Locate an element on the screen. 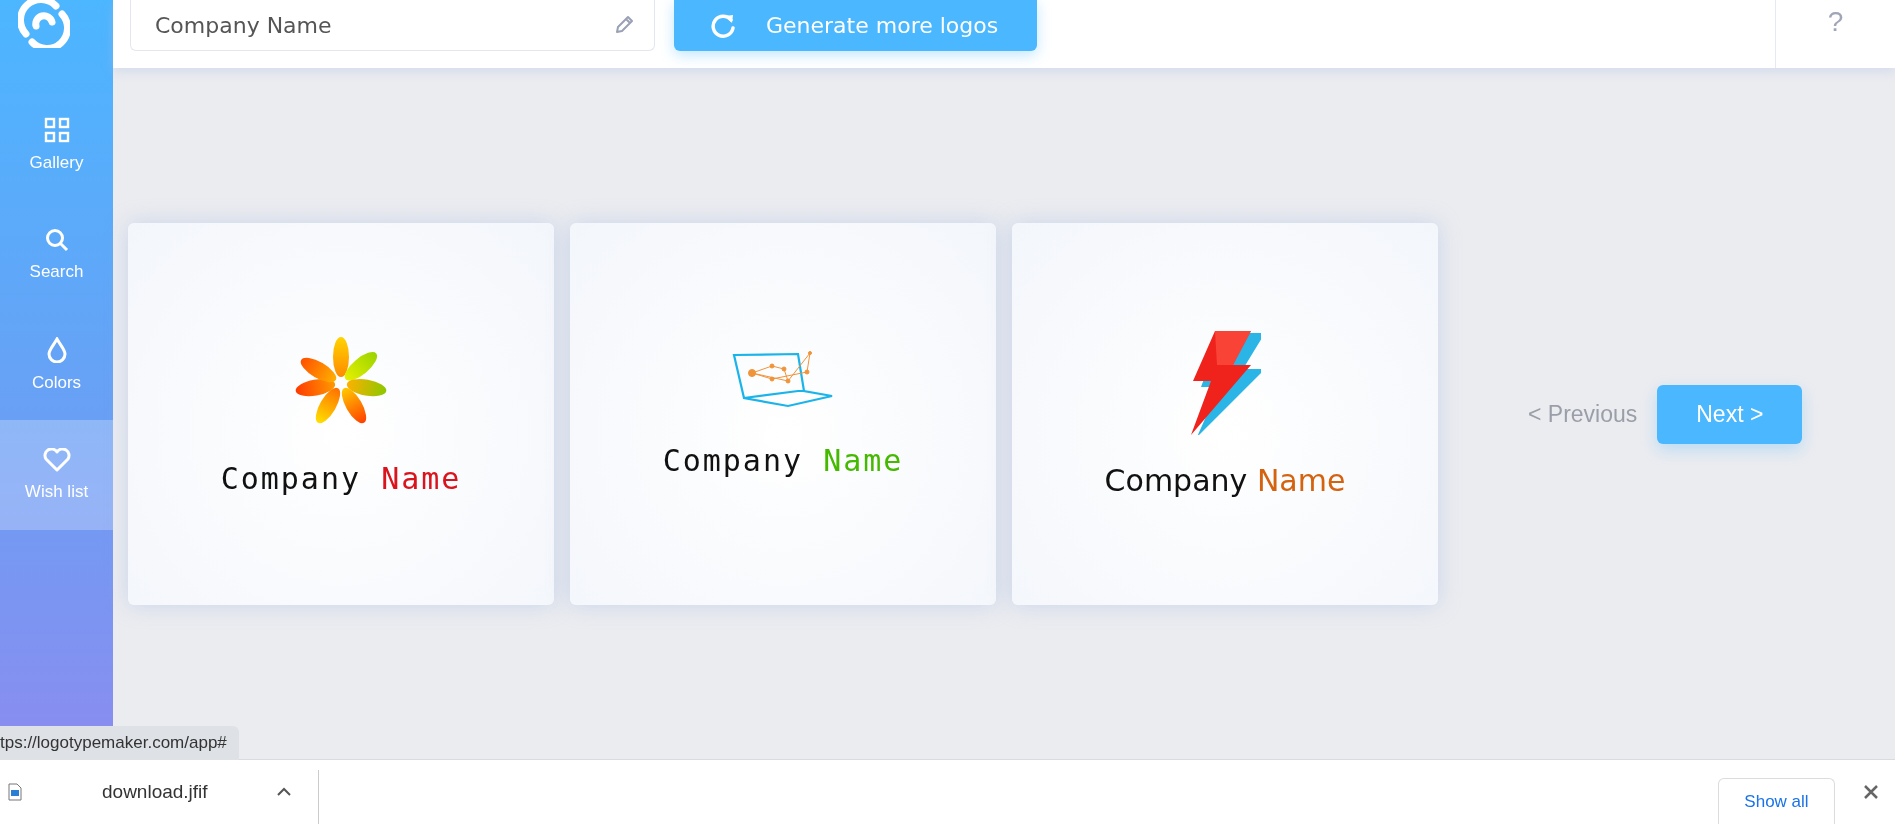 This screenshot has height=824, width=1895. sidebar-item: Gallery is located at coordinates (56, 145).